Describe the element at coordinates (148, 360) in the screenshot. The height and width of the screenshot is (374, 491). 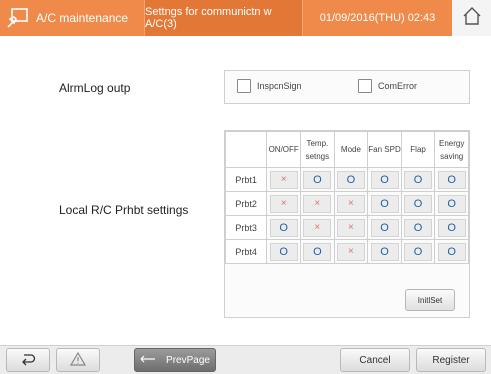
I see `arrow-left-icon` at that location.